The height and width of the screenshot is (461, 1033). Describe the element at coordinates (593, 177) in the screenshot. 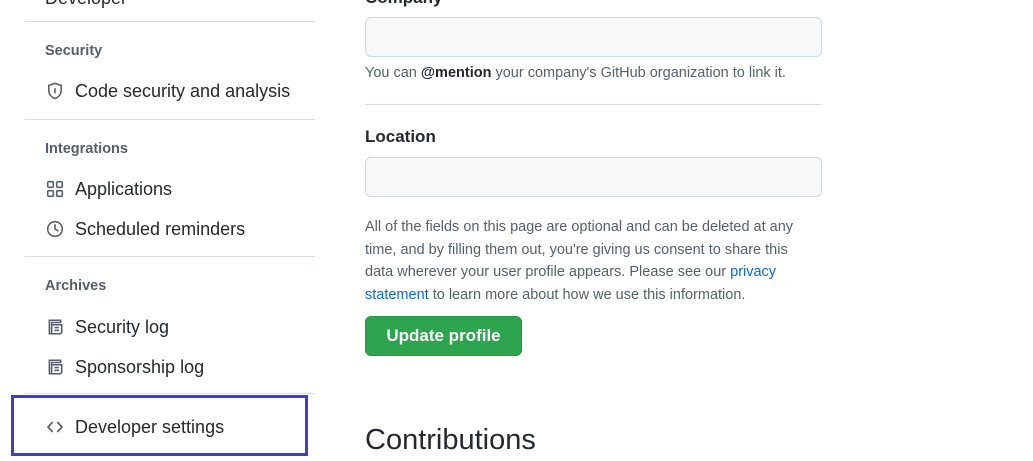

I see `location-field` at that location.